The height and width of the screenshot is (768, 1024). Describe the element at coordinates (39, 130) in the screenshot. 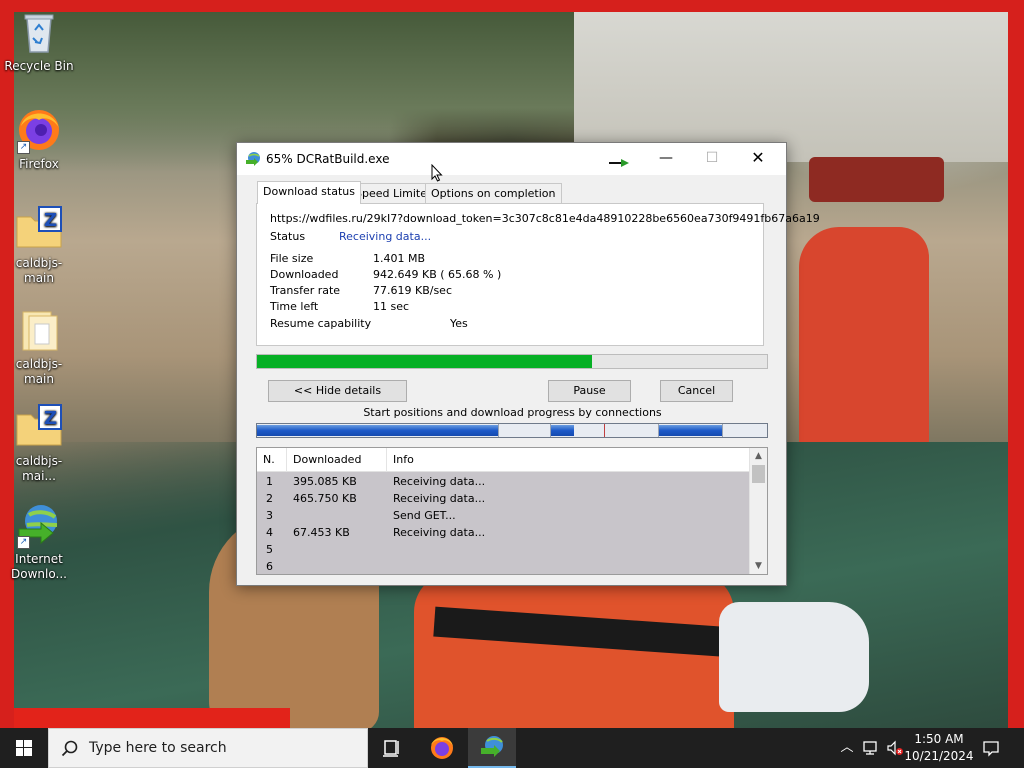

I see `firefox-icon: ↗` at that location.